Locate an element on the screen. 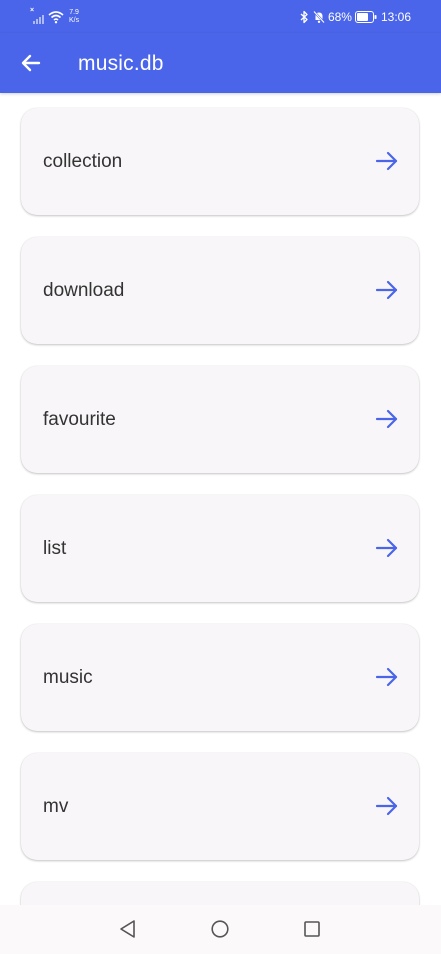 This screenshot has width=441, height=954. table-item-favourite: favourite is located at coordinates (220, 419).